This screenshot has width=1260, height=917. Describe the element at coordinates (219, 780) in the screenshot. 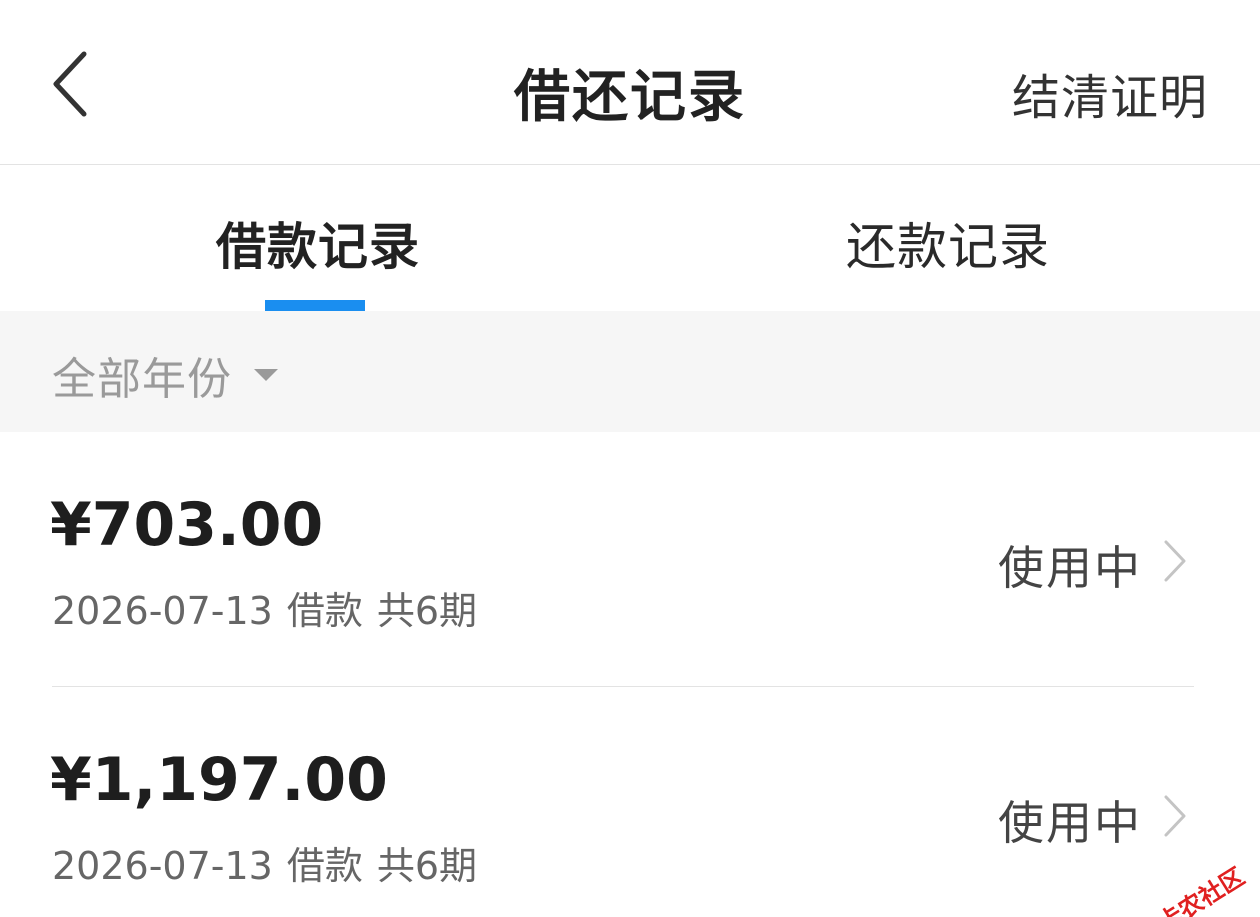

I see `loan-amount: ¥1,197.00` at that location.